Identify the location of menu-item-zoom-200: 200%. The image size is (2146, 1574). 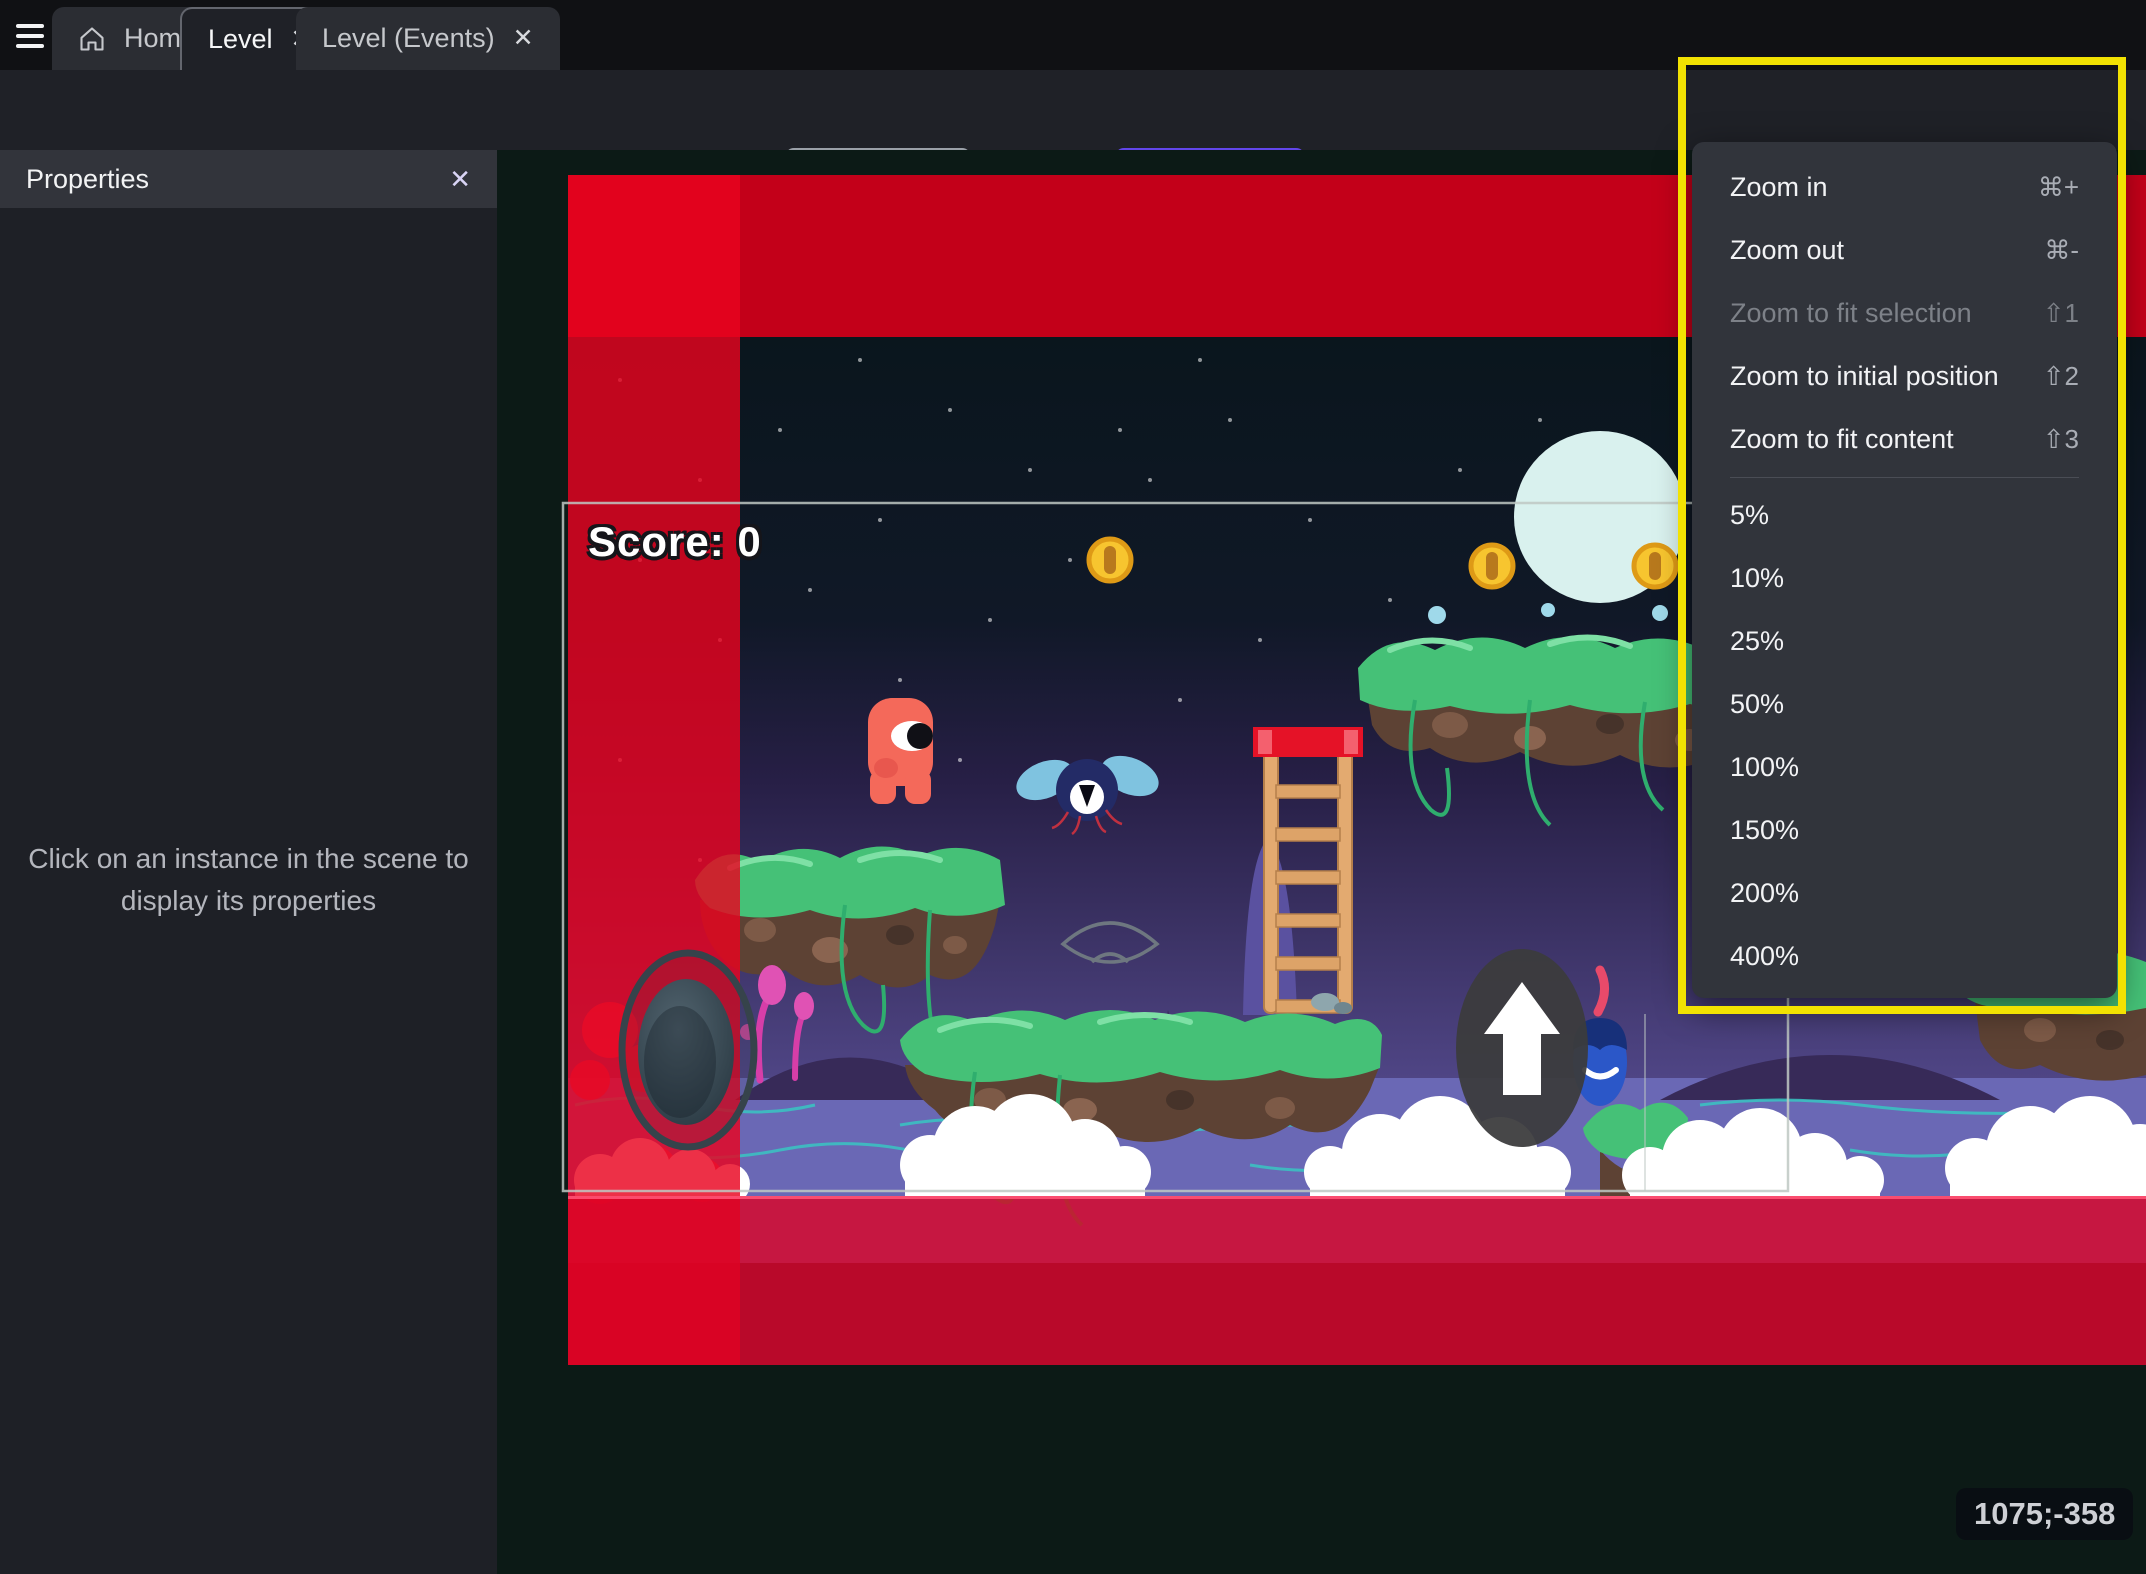
(1904, 893).